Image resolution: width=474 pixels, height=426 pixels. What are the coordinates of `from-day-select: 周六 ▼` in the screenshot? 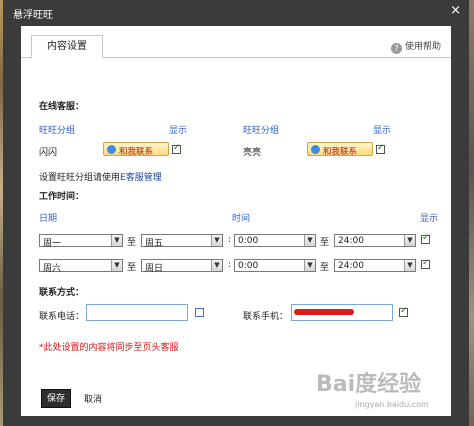 It's located at (81, 266).